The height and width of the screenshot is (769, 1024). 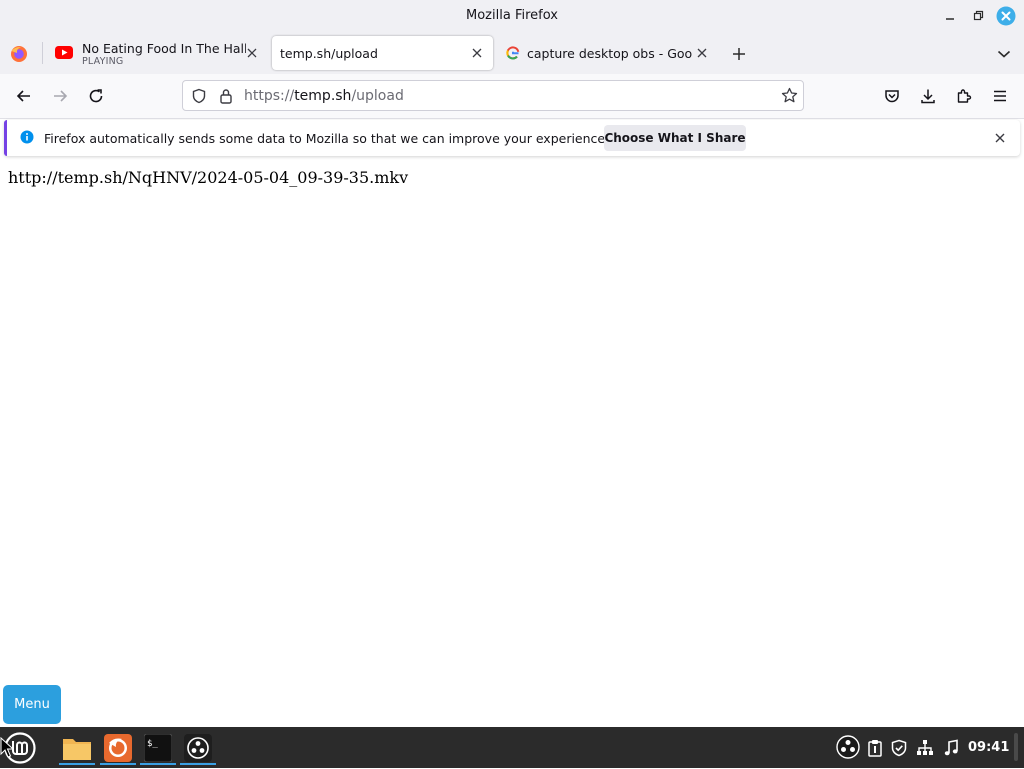 I want to click on url-bar: https://temp.sh/upload, so click(x=493, y=95).